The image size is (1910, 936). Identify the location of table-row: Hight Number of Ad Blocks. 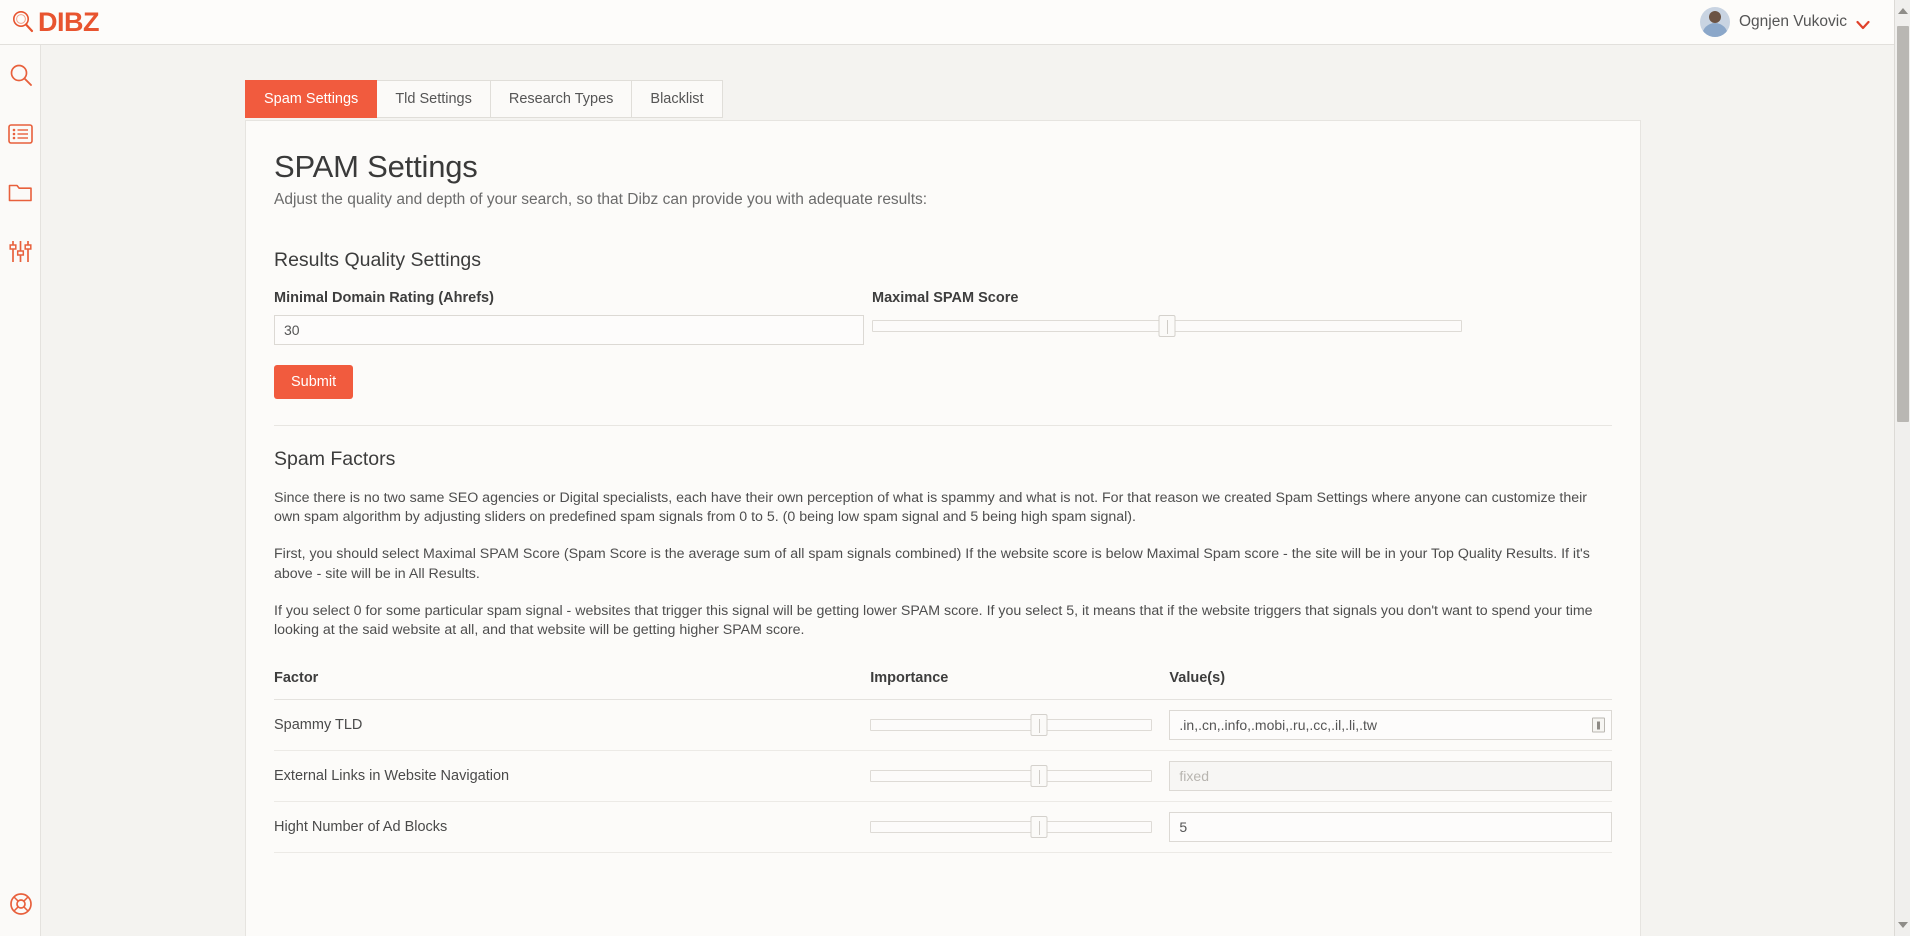
(943, 827).